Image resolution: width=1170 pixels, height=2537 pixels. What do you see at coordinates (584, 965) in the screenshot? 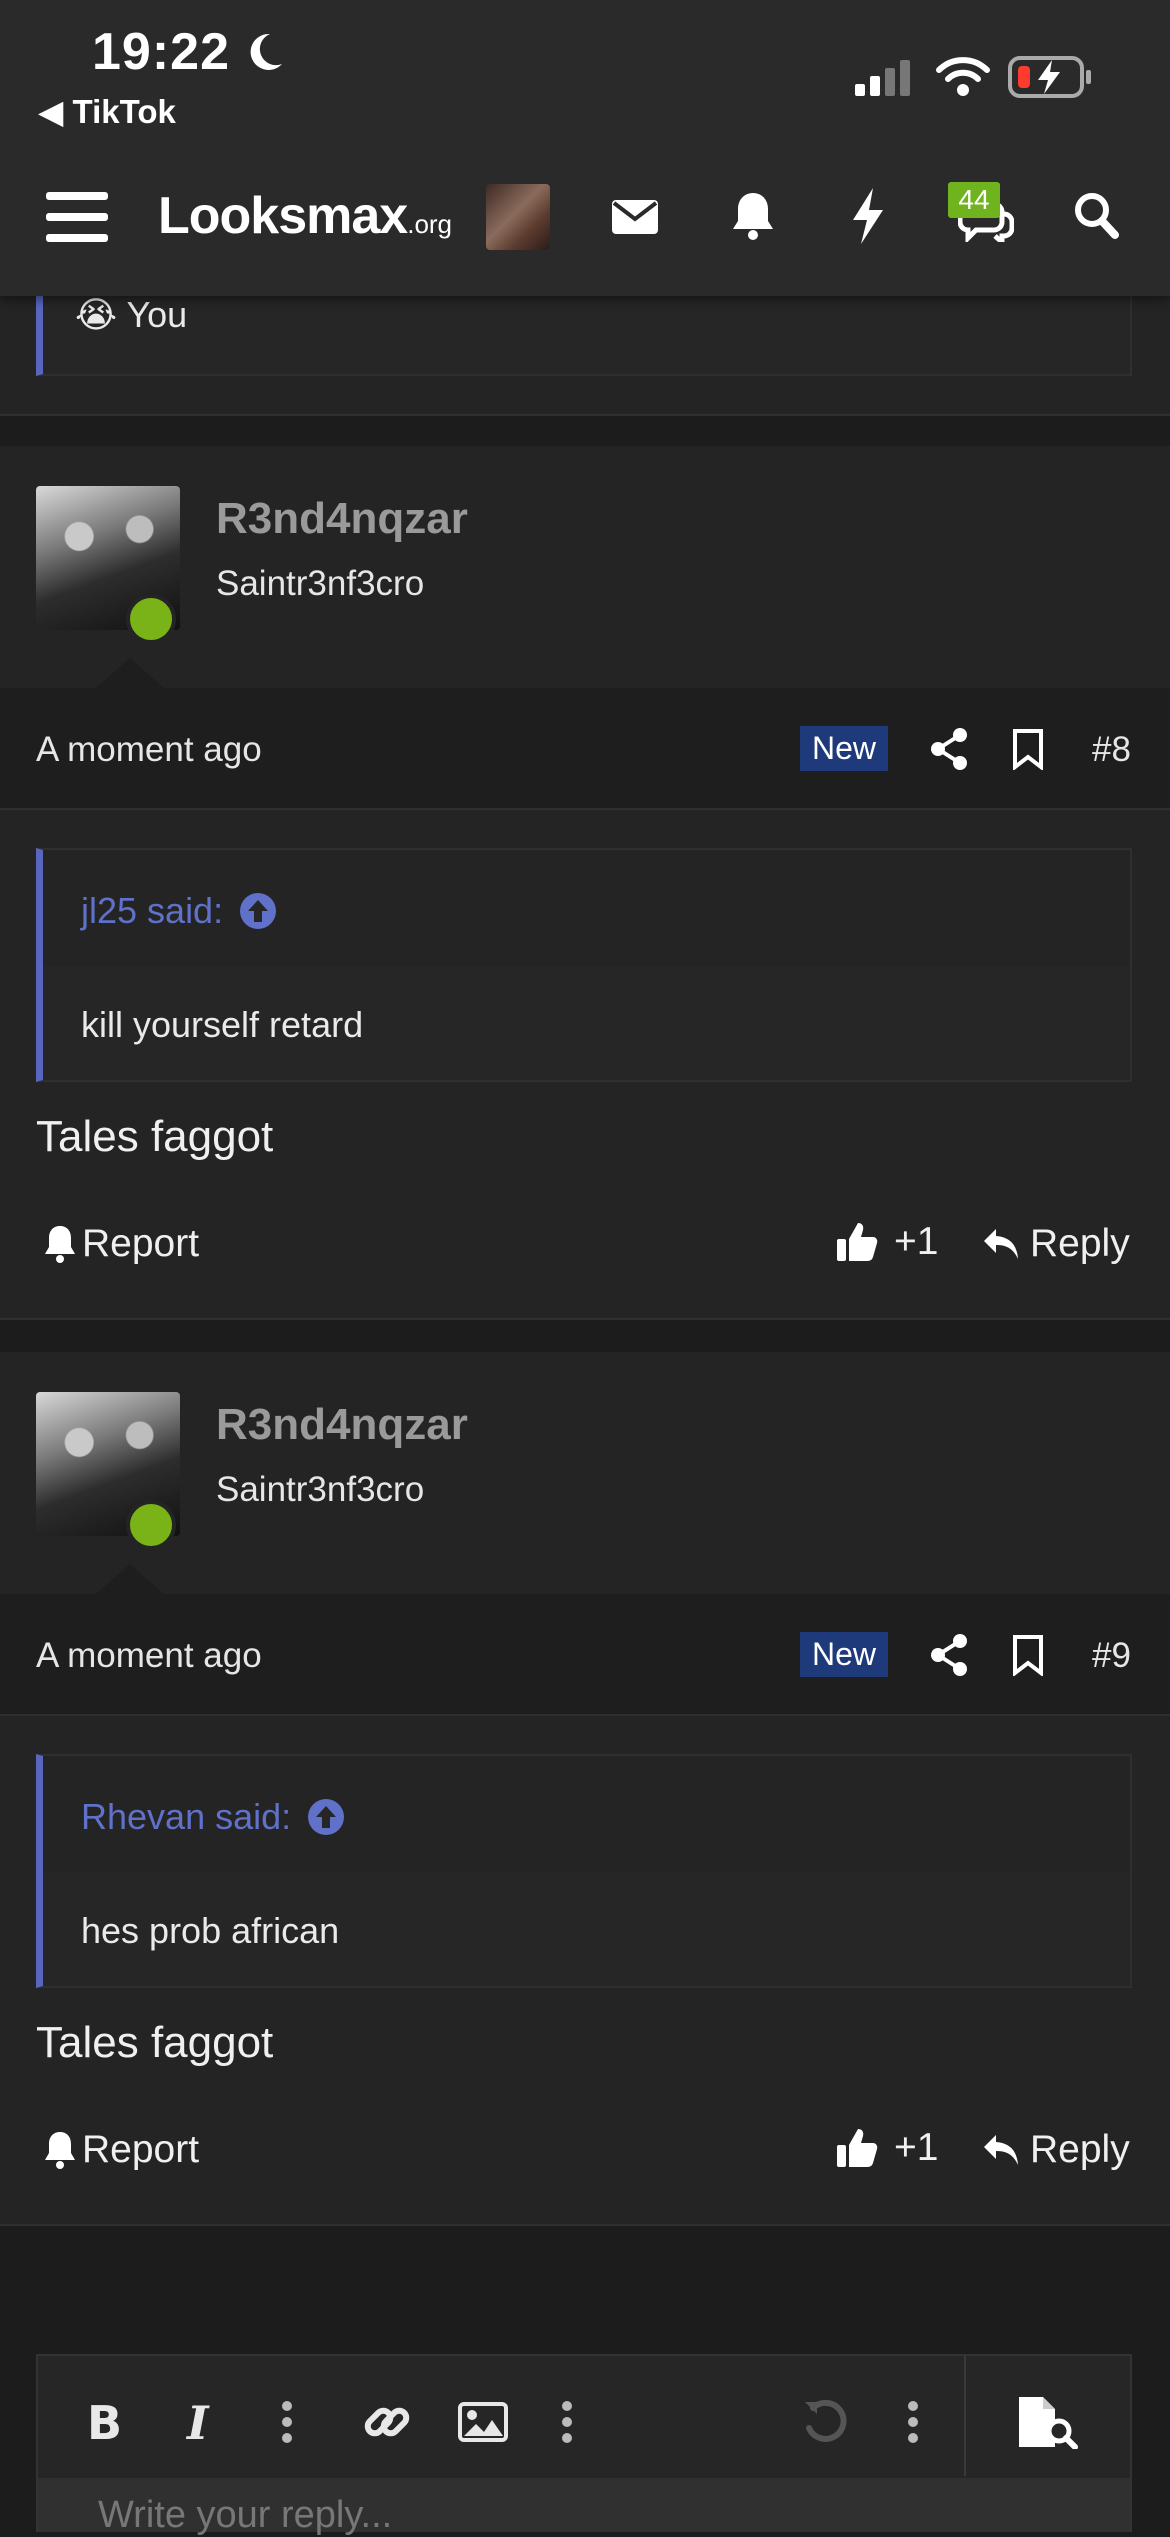
I see `quote-block: jl25 said: kill yourself retard` at bounding box center [584, 965].